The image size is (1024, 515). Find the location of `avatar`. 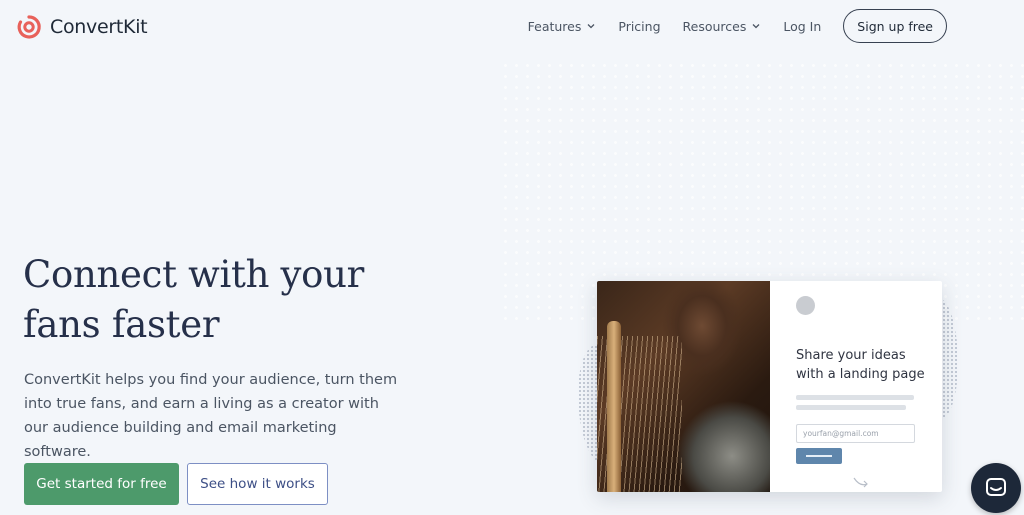

avatar is located at coordinates (805, 305).